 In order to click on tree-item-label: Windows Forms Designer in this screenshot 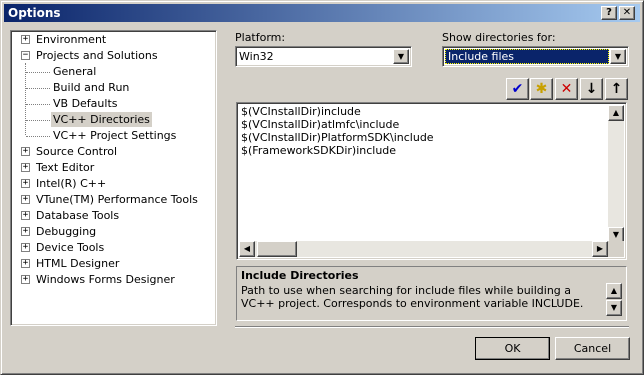, I will do `click(105, 279)`.